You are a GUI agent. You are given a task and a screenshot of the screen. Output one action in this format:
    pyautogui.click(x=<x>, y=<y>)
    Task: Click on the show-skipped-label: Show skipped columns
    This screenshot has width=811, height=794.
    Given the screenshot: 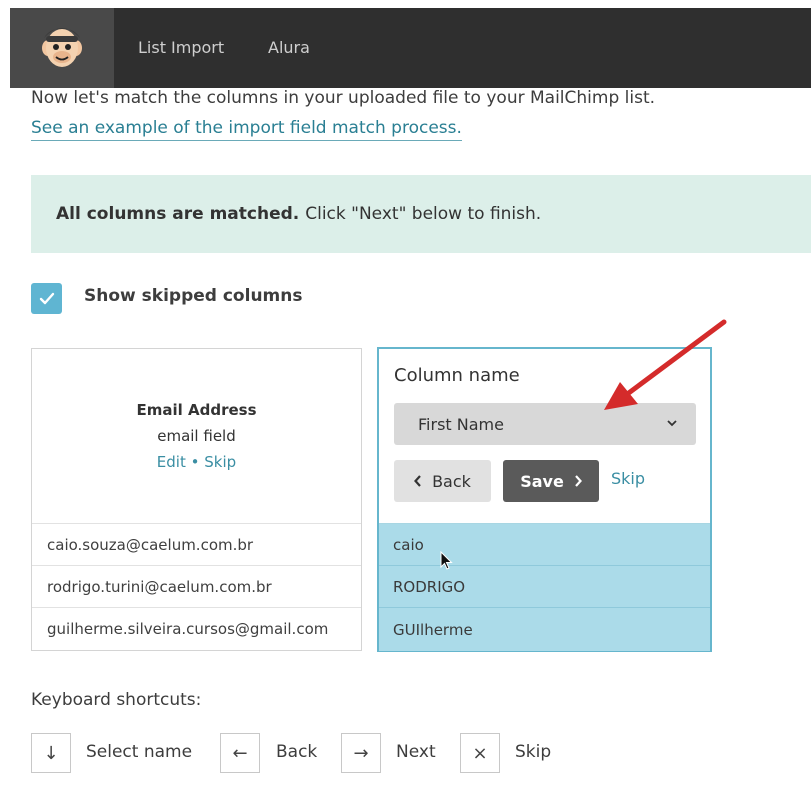 What is the action you would take?
    pyautogui.click(x=193, y=296)
    